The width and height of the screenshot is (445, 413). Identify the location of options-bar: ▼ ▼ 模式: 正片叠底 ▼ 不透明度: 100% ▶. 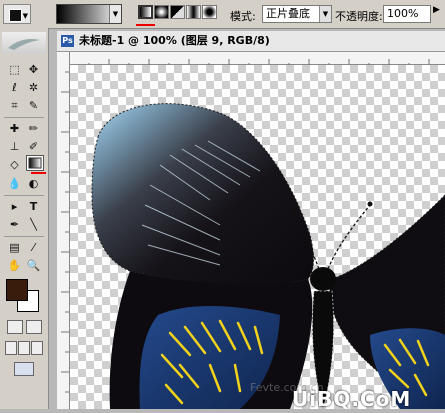
(222, 14).